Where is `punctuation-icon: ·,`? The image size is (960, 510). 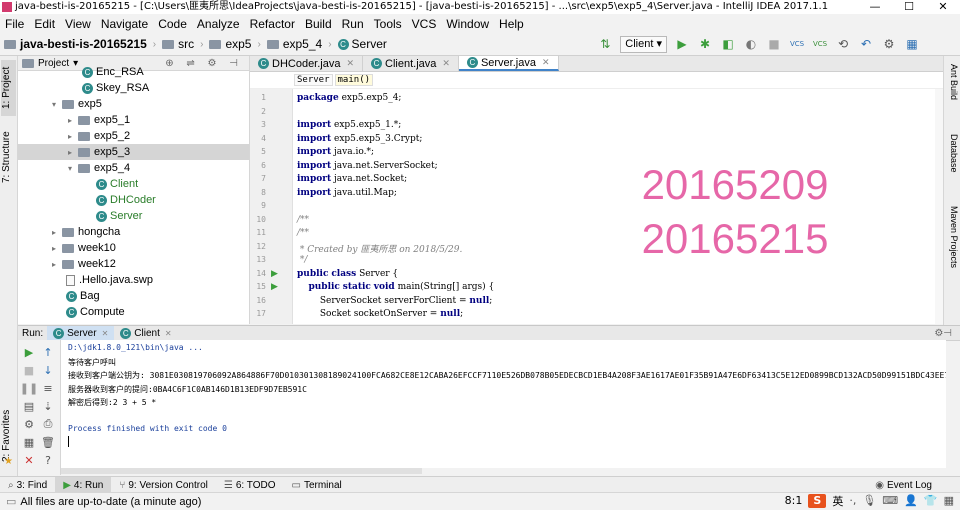
punctuation-icon: ·, is located at coordinates (852, 500).